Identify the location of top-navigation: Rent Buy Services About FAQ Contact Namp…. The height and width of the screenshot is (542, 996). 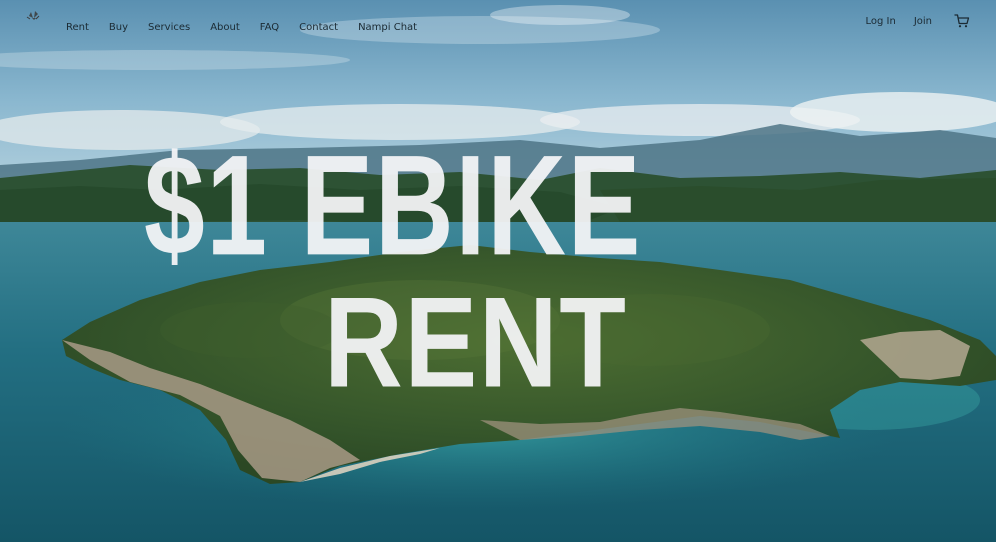
(498, 22).